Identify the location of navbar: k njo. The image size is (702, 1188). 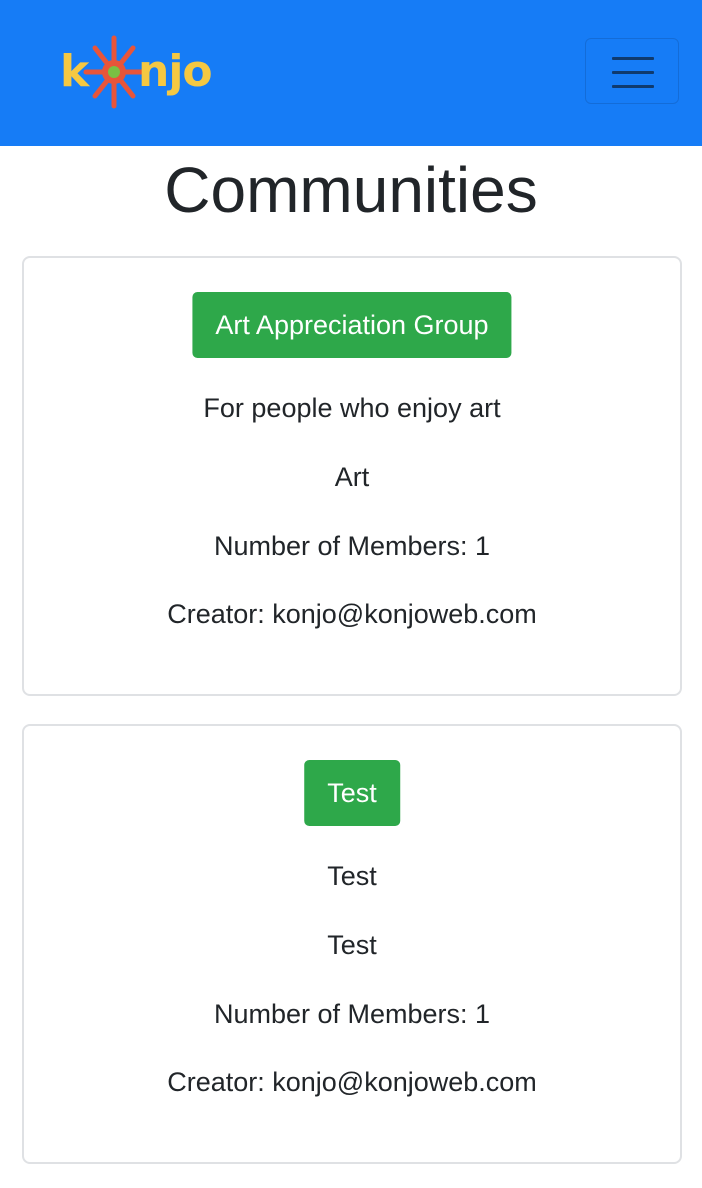
(351, 73).